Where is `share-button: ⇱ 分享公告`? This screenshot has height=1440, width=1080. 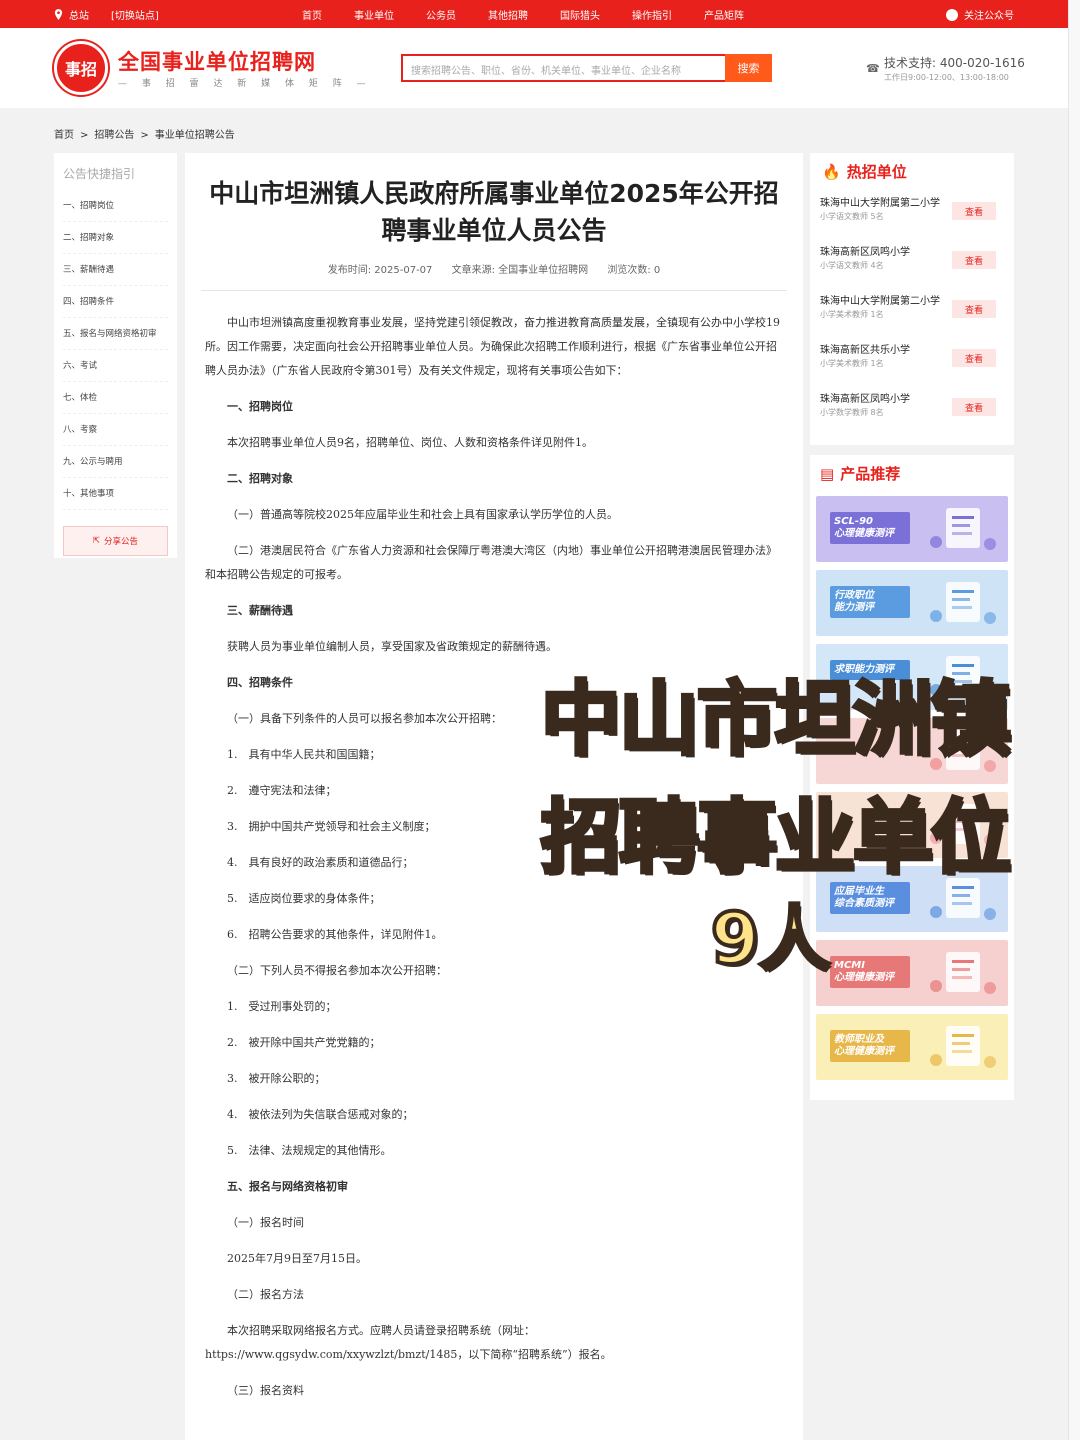
share-button: ⇱ 分享公告 is located at coordinates (115, 541).